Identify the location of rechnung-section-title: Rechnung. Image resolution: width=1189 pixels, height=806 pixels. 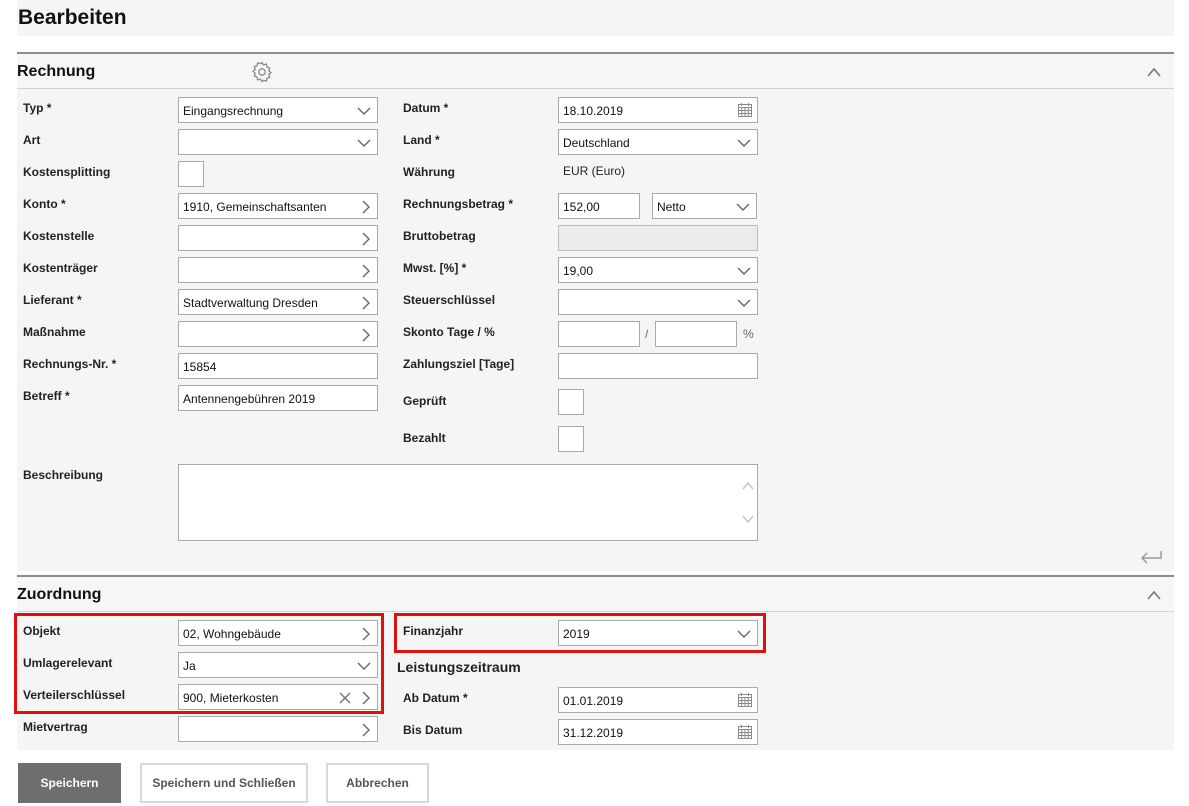
(56, 71).